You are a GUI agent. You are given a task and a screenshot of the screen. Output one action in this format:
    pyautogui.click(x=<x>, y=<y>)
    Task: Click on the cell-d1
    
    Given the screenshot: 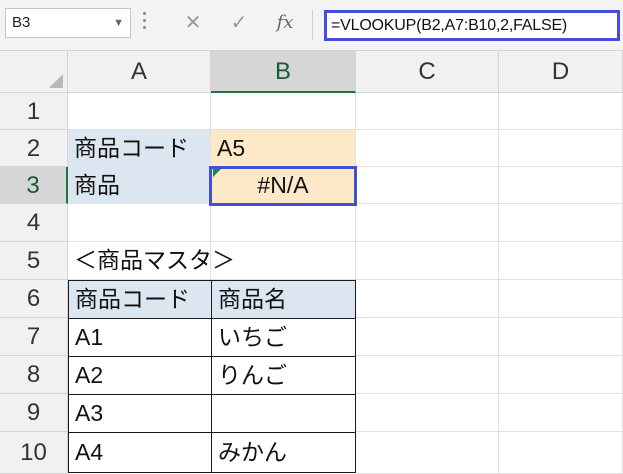 What is the action you would take?
    pyautogui.click(x=561, y=111)
    